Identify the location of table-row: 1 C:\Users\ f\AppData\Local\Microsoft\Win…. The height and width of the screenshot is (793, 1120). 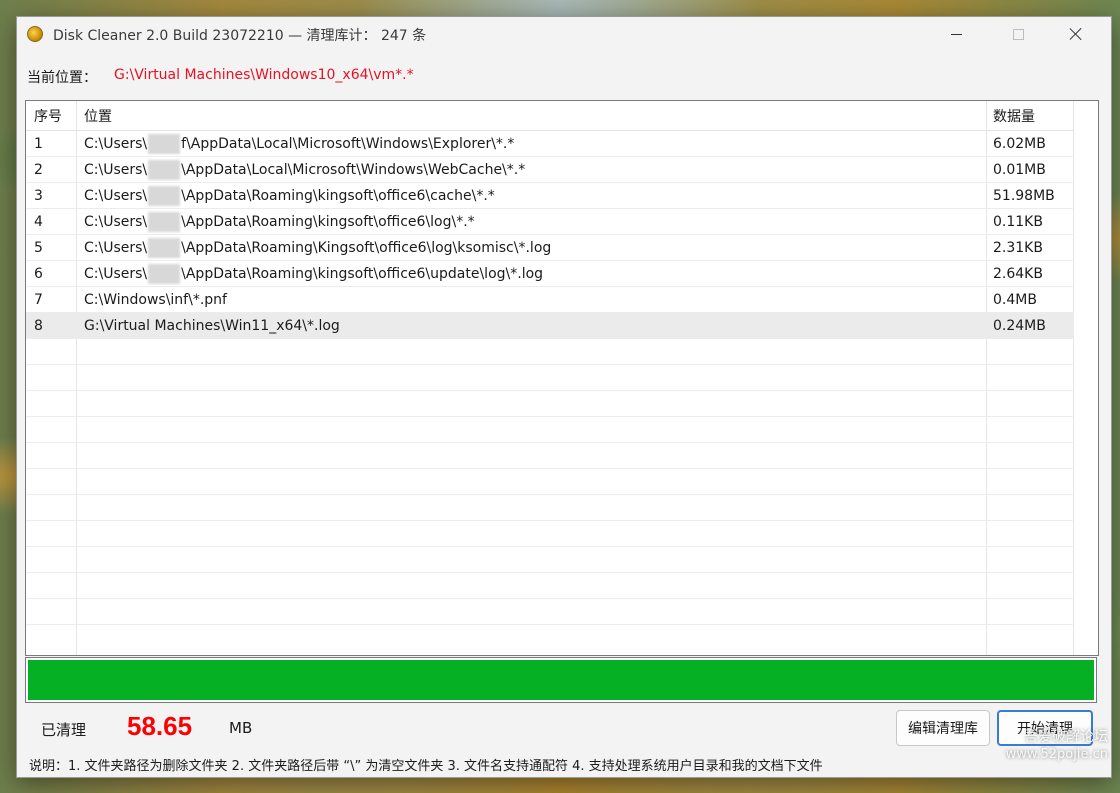
(550, 144).